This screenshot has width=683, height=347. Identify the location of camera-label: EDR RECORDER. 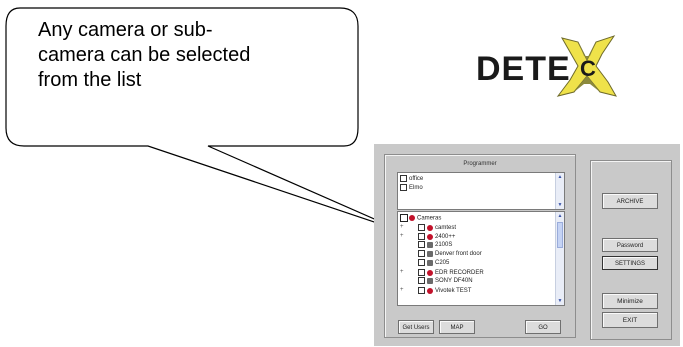
(459, 273).